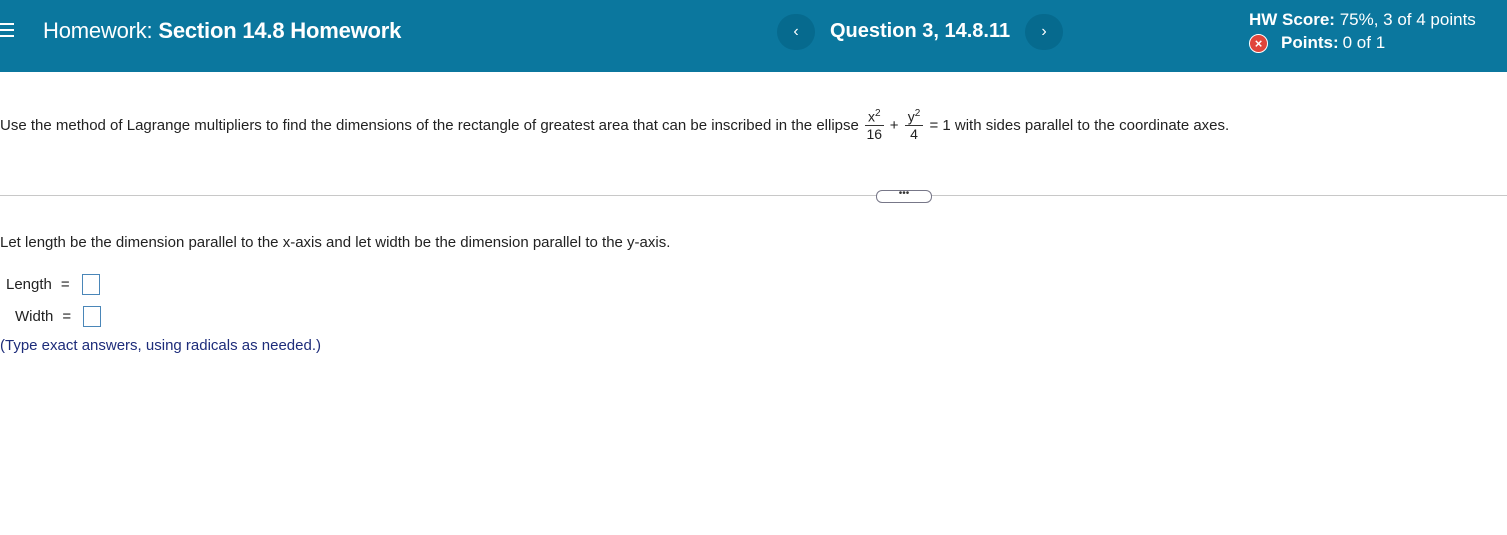  I want to click on homework-name: Section 14.8 Homework, so click(280, 30).